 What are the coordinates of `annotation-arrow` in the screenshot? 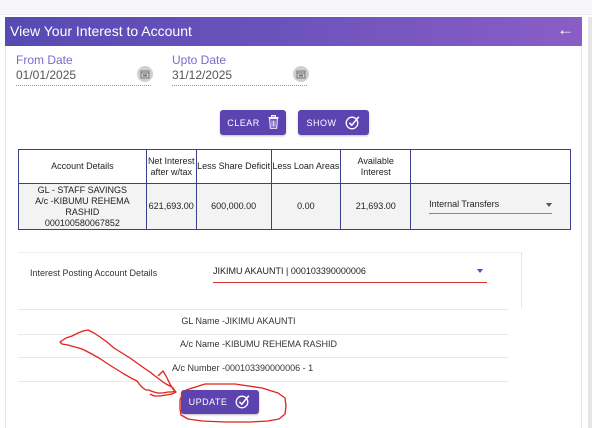 It's located at (117, 361).